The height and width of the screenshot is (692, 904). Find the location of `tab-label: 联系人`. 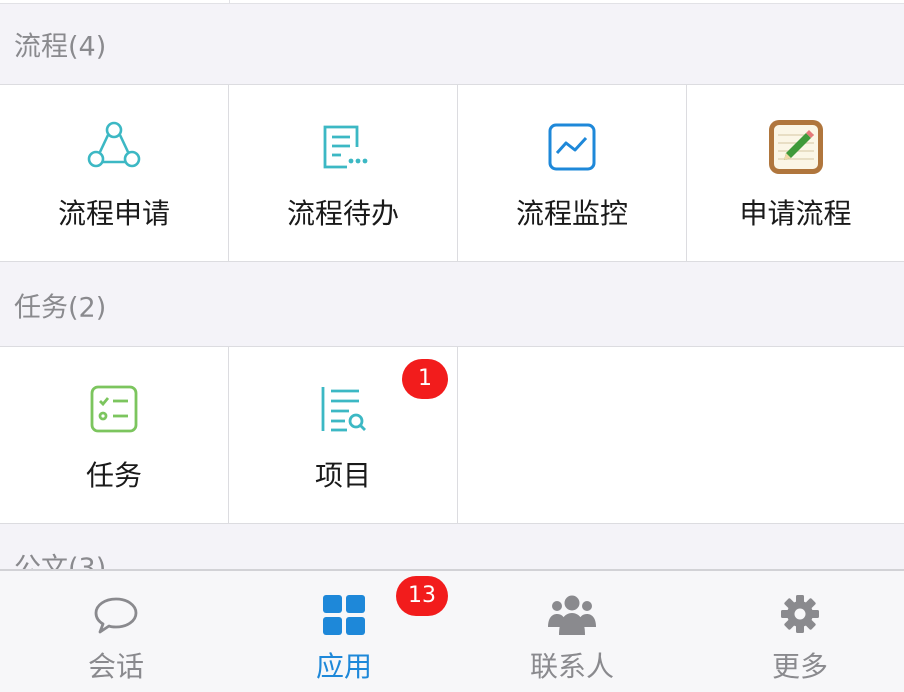

tab-label: 联系人 is located at coordinates (571, 666).